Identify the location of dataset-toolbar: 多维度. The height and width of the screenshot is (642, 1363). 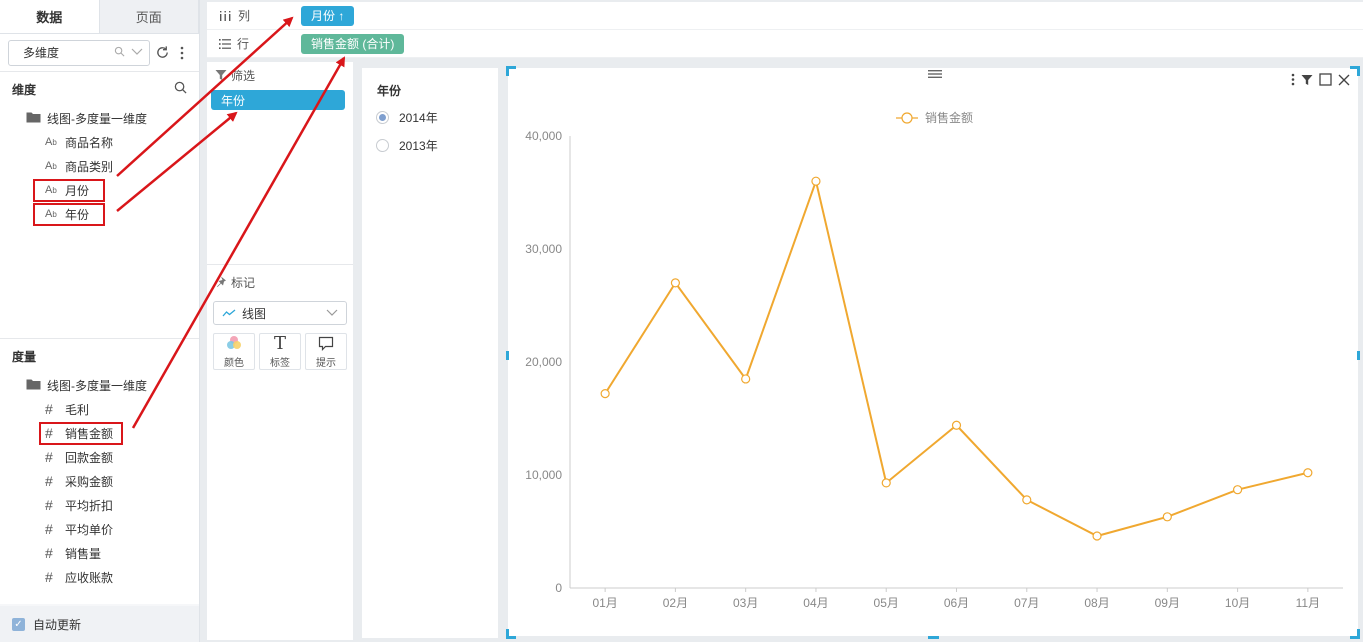
(99, 53).